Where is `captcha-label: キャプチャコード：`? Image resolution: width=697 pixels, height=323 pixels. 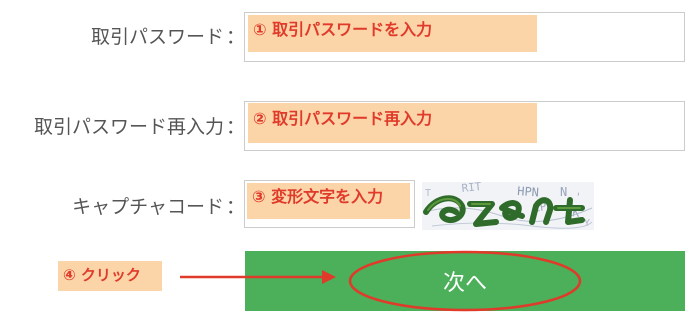 captcha-label: キャプチャコード： is located at coordinates (158, 205).